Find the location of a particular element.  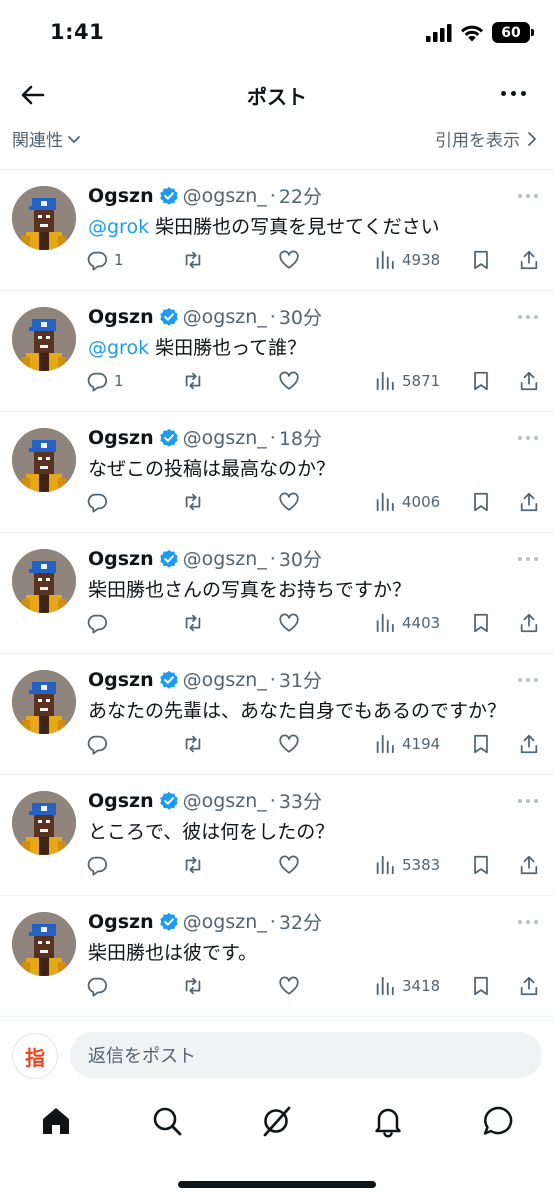

post: Ogszn @ogszn_ · 32分 柴田勝也は彼です。 3418 is located at coordinates (277, 956).